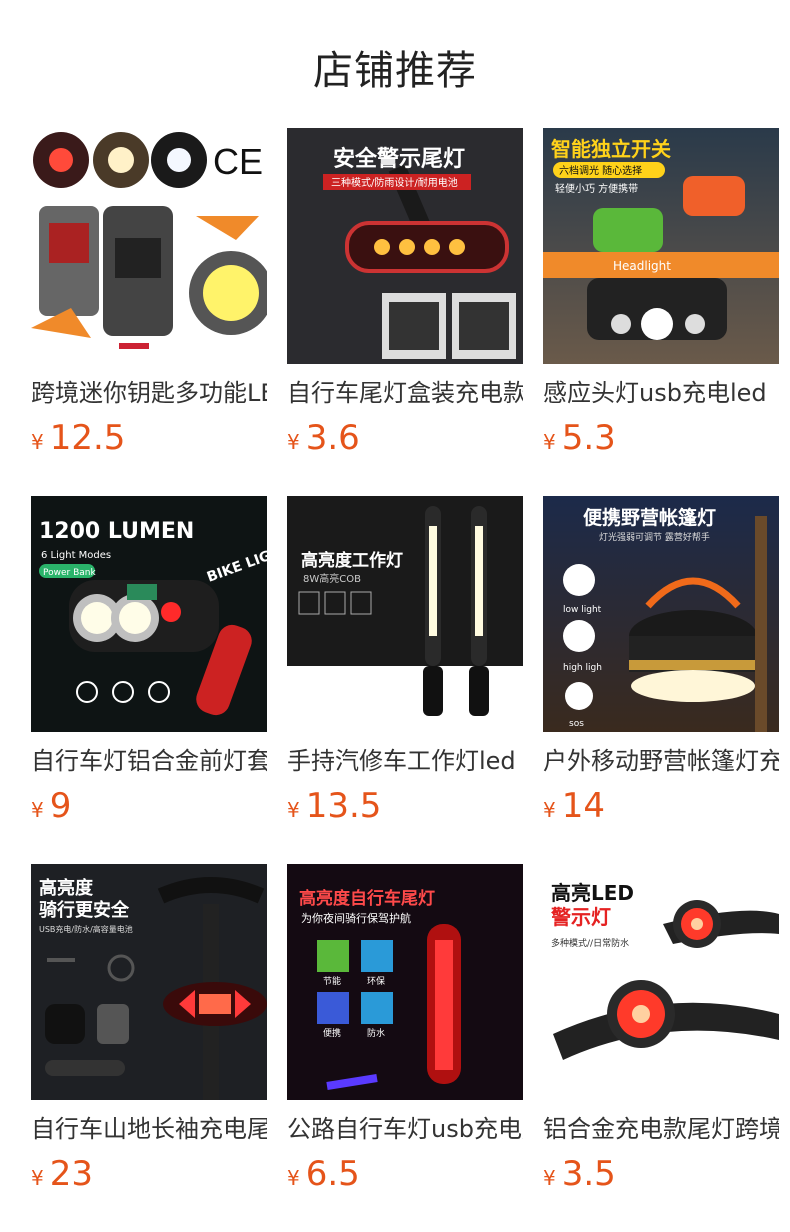  What do you see at coordinates (582, 610) in the screenshot?
I see `svg-text: low light` at bounding box center [582, 610].